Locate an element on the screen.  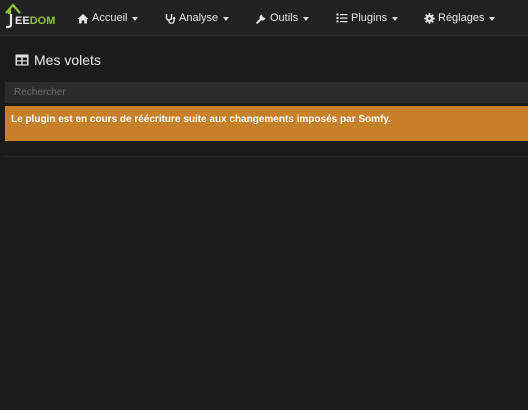
nav-plugins: Plugins is located at coordinates (367, 18).